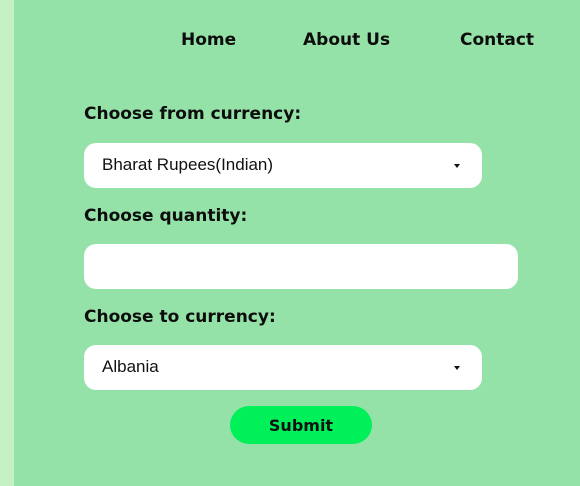 The image size is (580, 486). What do you see at coordinates (283, 165) in the screenshot?
I see `from-currency-select: Bharat Rupees(Indian)` at bounding box center [283, 165].